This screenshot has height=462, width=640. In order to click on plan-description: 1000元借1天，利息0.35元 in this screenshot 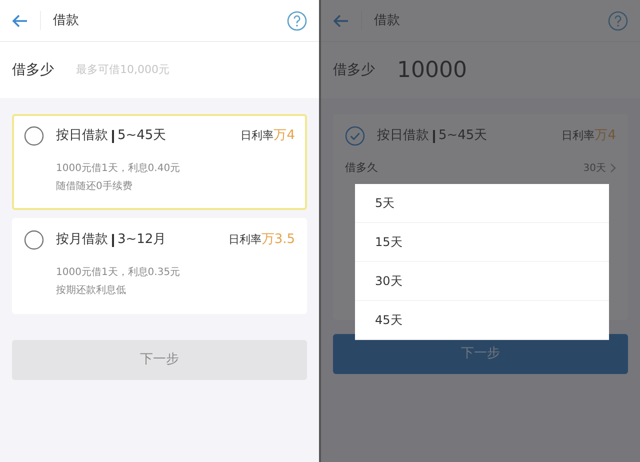, I will do `click(119, 273)`.